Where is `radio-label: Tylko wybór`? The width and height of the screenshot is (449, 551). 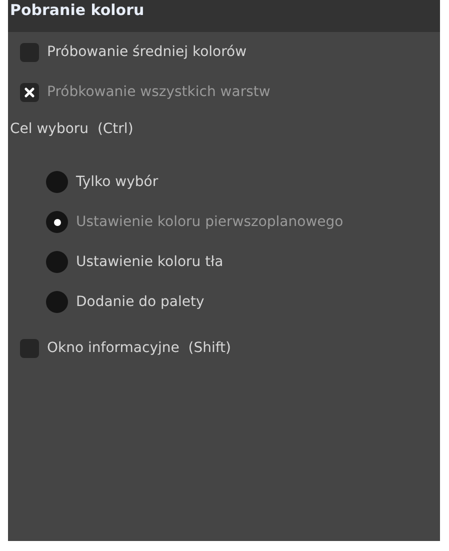
radio-label: Tylko wybór is located at coordinates (117, 182).